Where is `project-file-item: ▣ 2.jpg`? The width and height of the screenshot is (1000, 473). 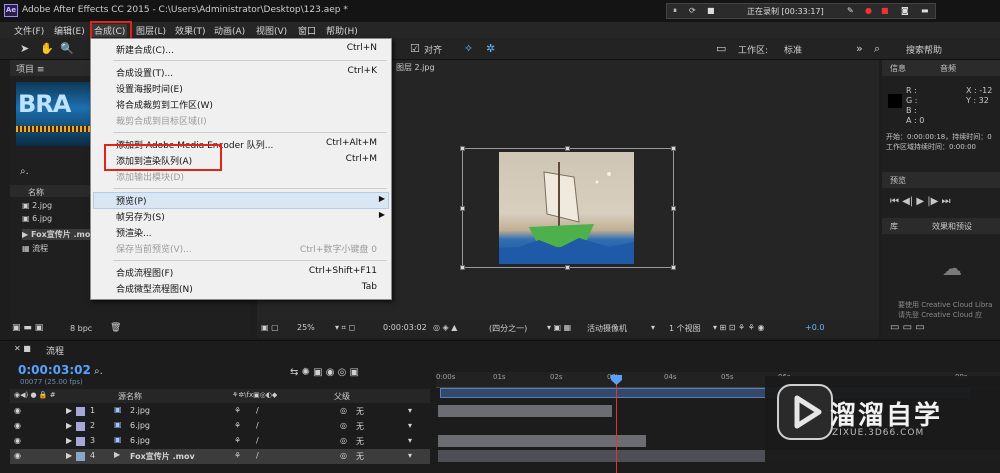 project-file-item: ▣ 2.jpg is located at coordinates (37, 205).